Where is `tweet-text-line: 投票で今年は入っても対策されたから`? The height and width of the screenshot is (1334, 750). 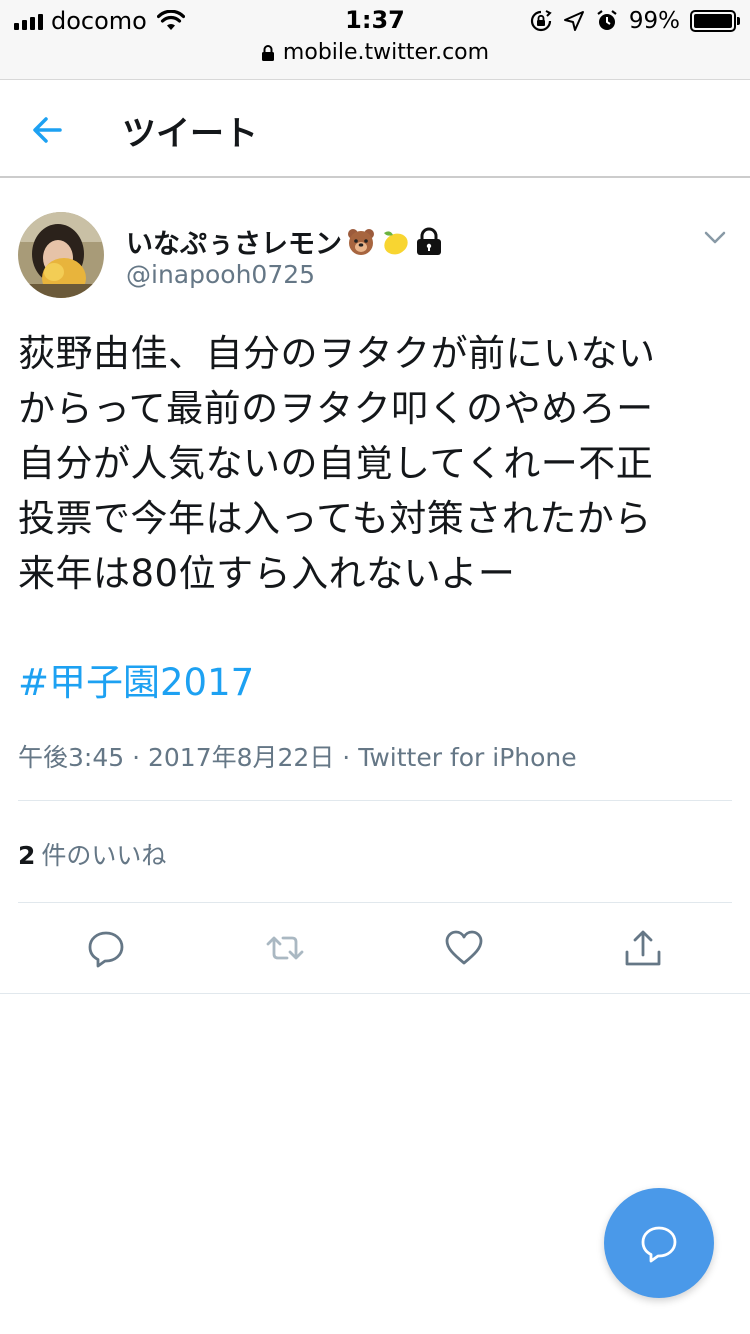 tweet-text-line: 投票で今年は入っても対策されたから is located at coordinates (335, 518).